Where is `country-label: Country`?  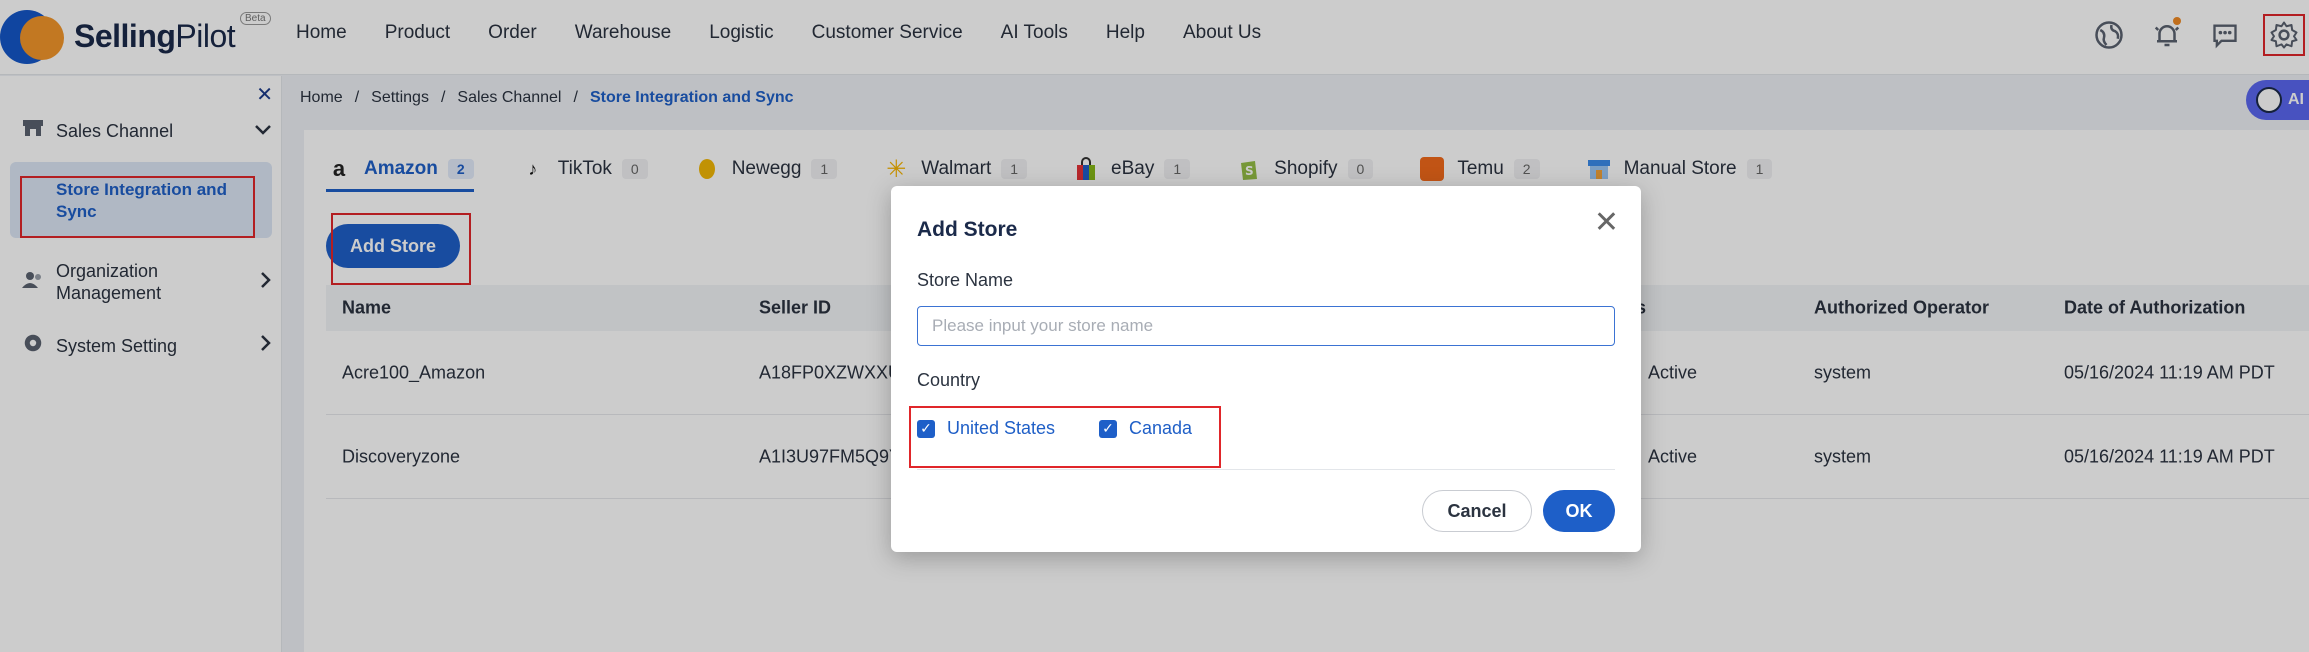 country-label: Country is located at coordinates (949, 380).